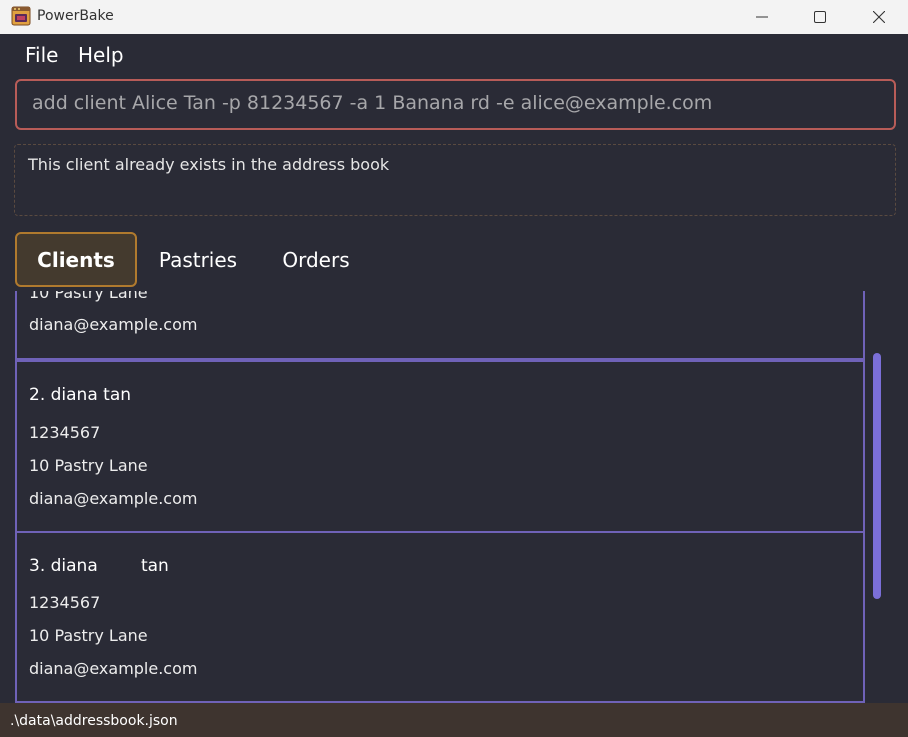 The height and width of the screenshot is (737, 908). I want to click on data-file-path: .\data\addressbook.json, so click(94, 721).